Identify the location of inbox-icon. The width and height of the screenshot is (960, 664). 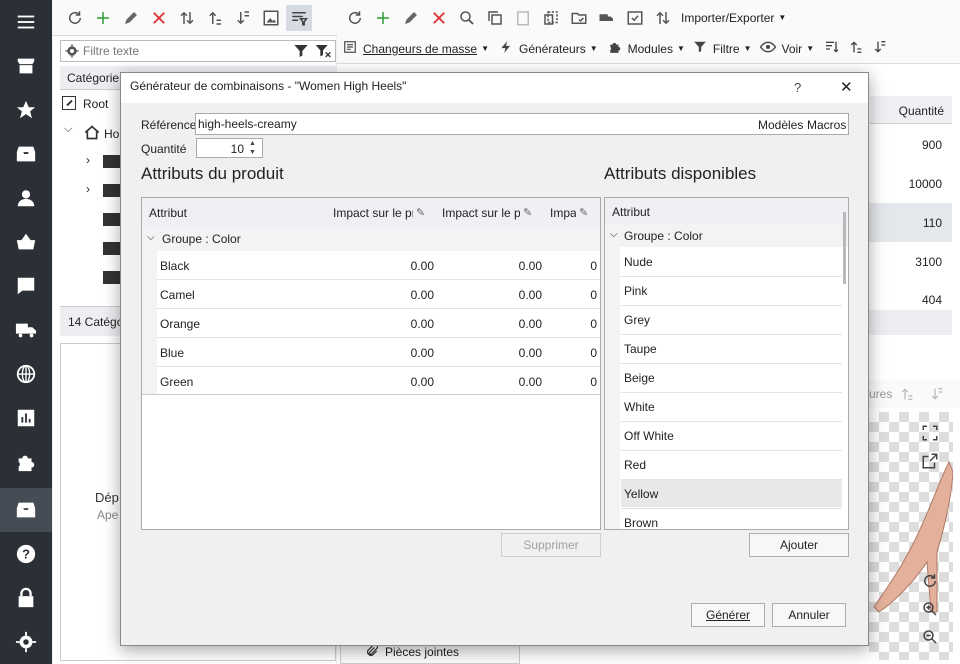
(26, 154).